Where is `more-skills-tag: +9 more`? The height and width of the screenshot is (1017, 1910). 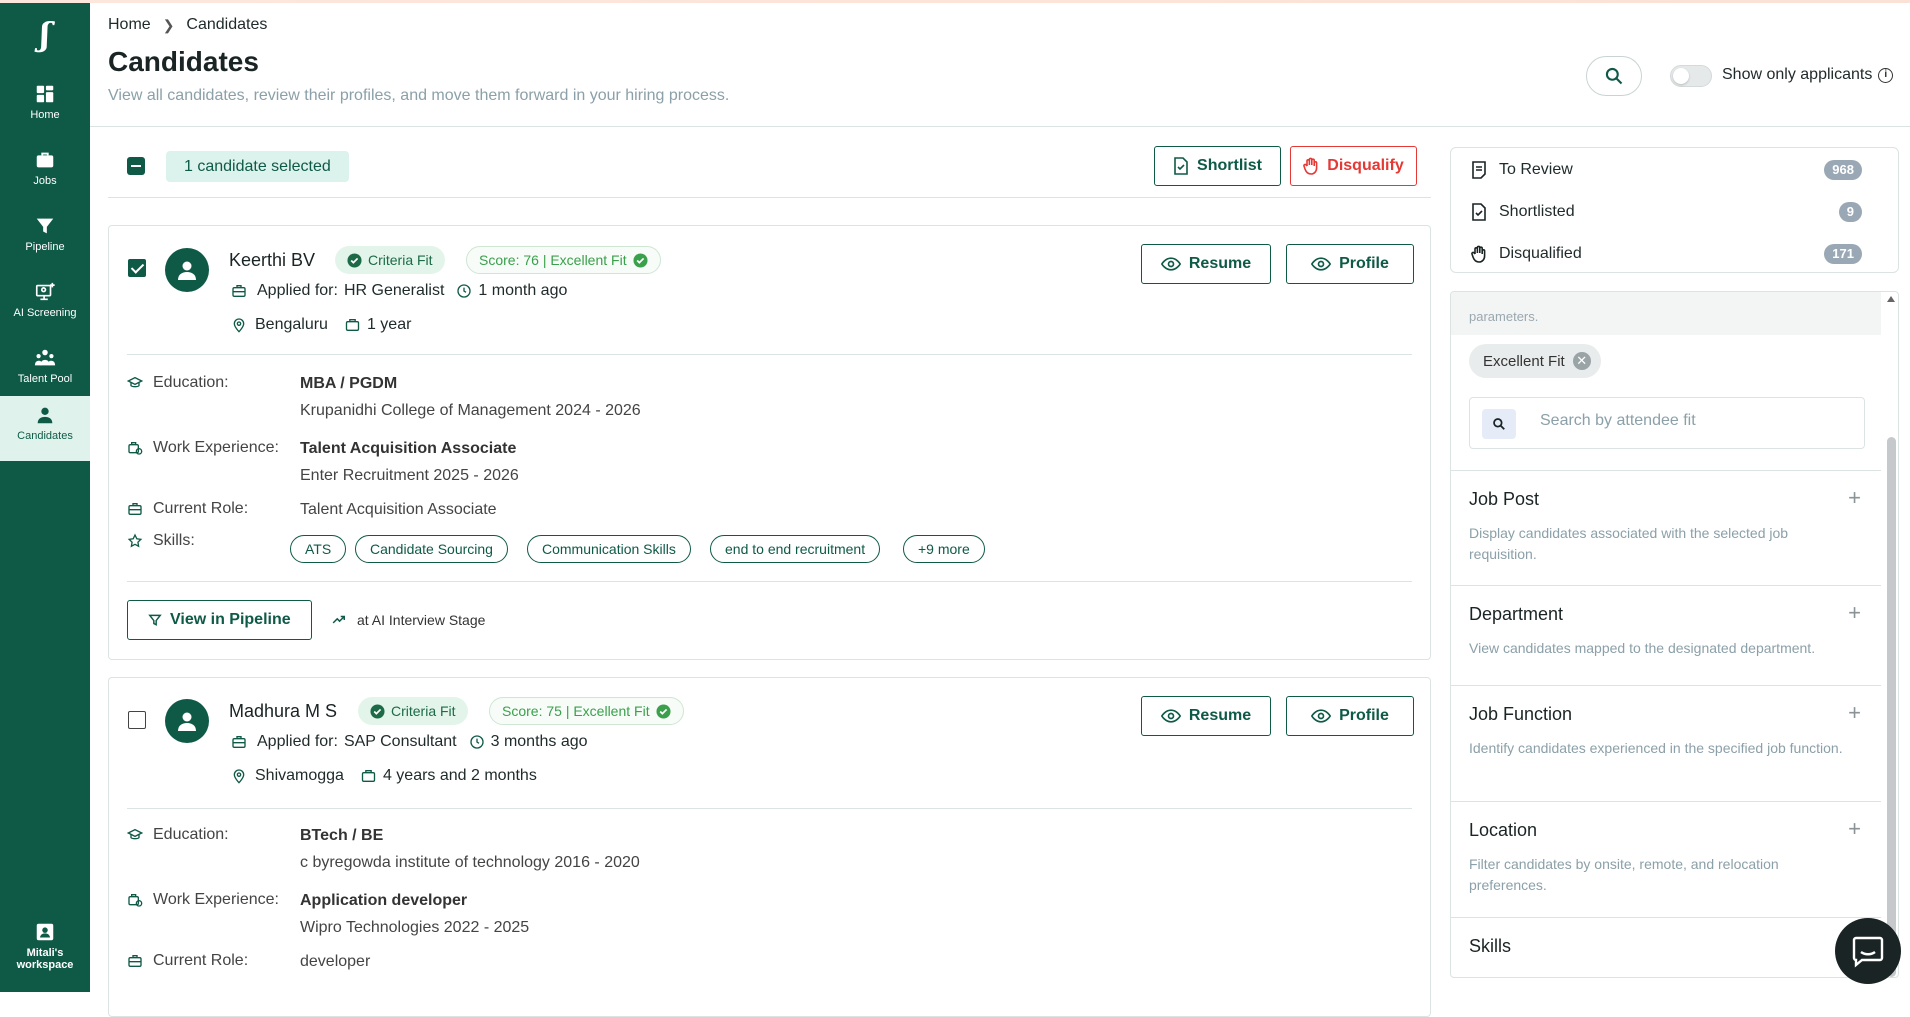
more-skills-tag: +9 more is located at coordinates (944, 549).